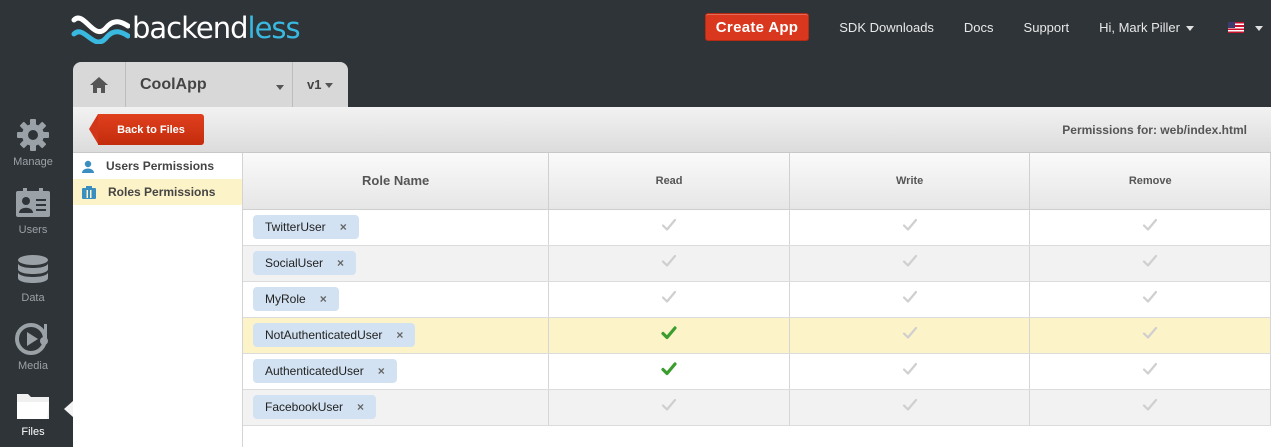  I want to click on sidebar: Manage Users Data Media Files, so click(33, 282).